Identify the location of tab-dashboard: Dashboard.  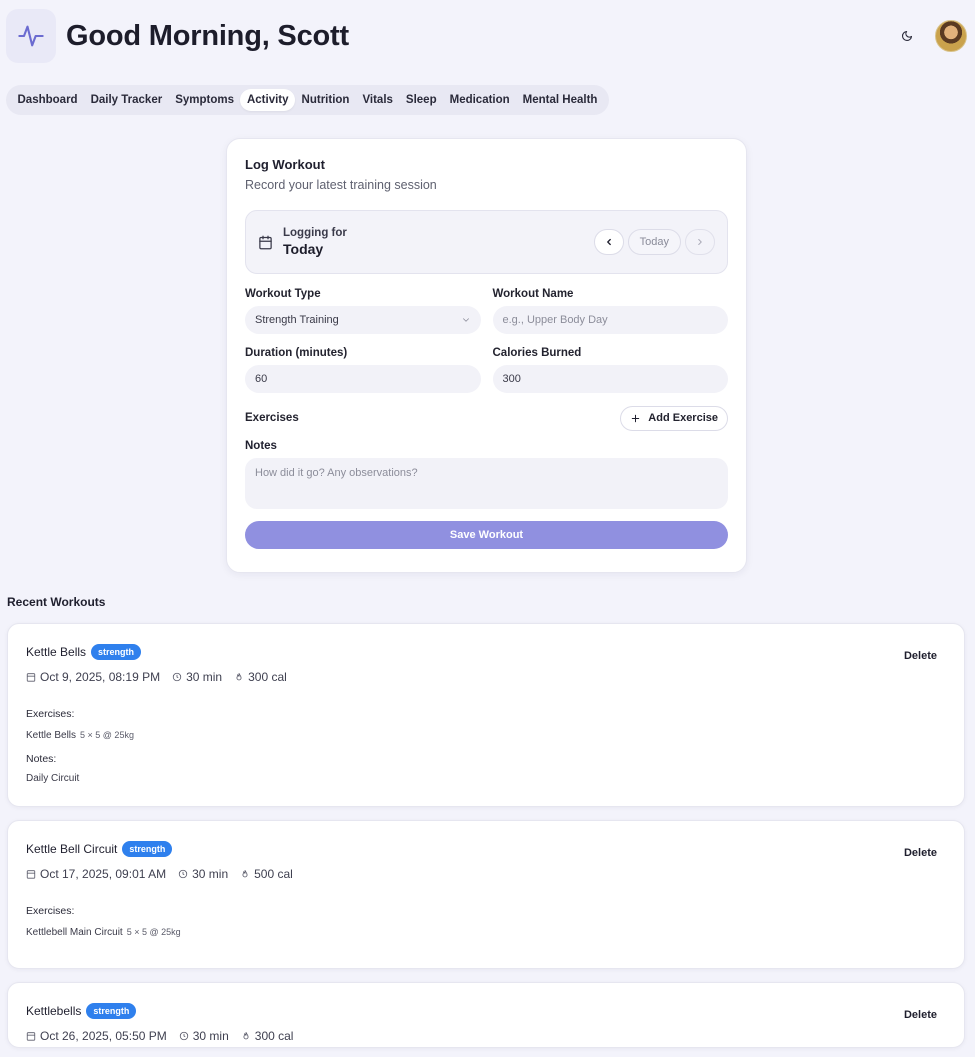
(47, 100).